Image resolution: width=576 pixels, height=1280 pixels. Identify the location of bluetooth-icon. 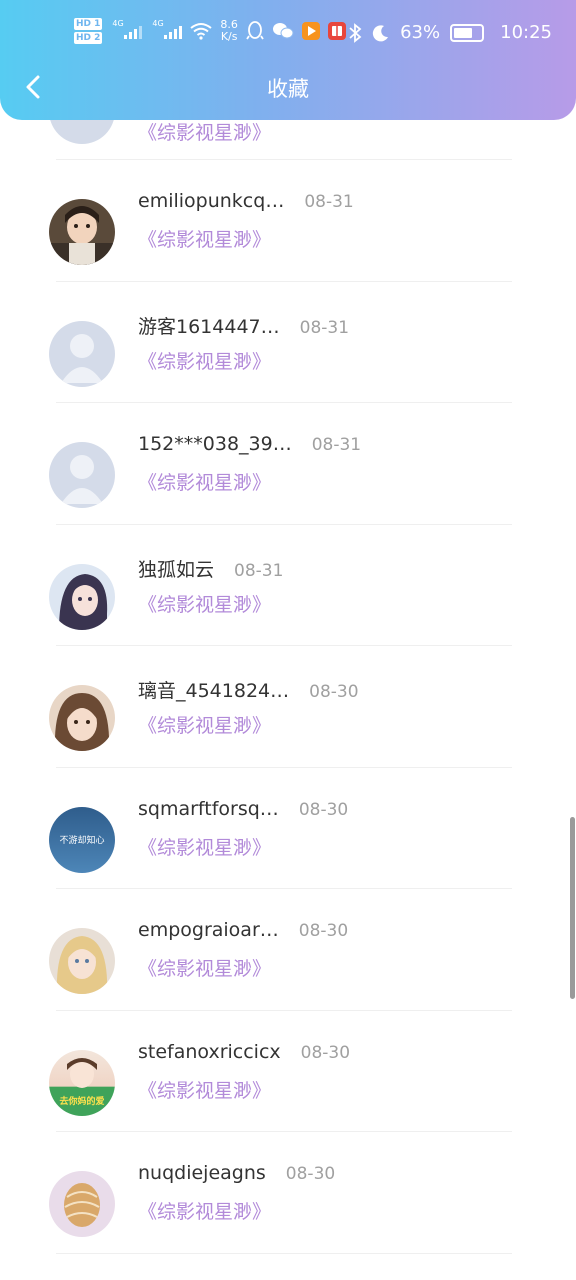
(355, 32).